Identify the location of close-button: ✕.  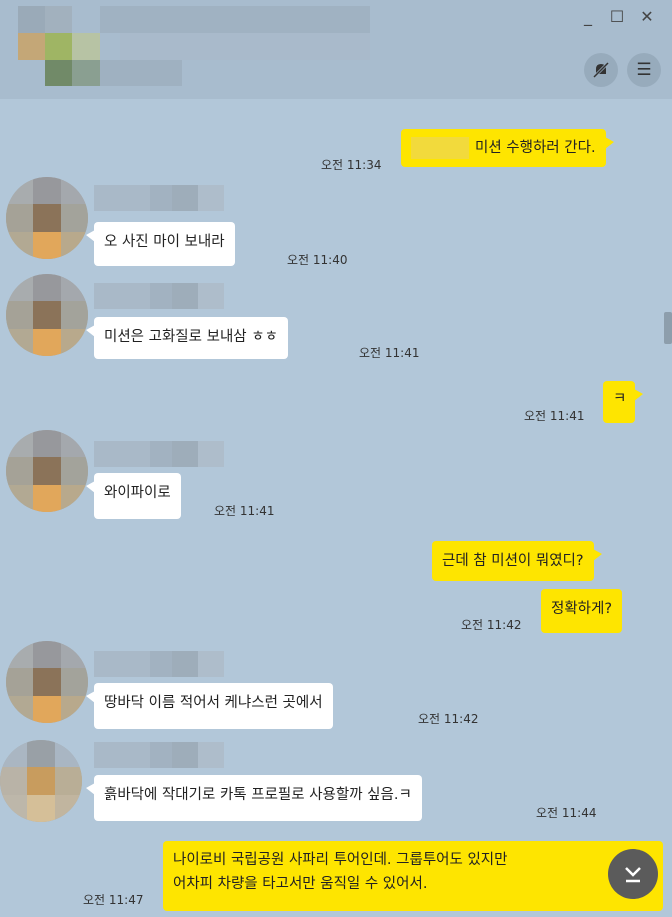
(647, 17).